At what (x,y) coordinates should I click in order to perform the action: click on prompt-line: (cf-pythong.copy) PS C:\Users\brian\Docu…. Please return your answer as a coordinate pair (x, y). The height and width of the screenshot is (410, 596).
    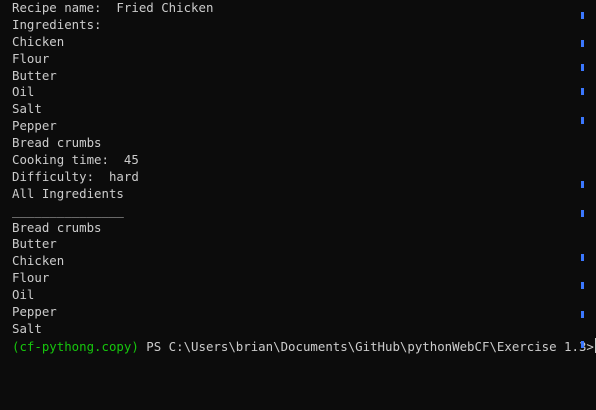
    Looking at the image, I should click on (304, 346).